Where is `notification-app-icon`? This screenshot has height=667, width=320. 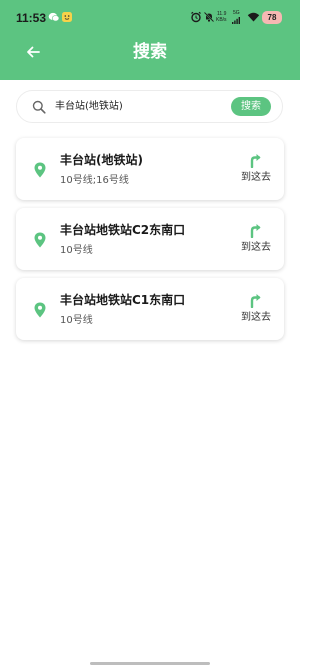
notification-app-icon is located at coordinates (67, 17).